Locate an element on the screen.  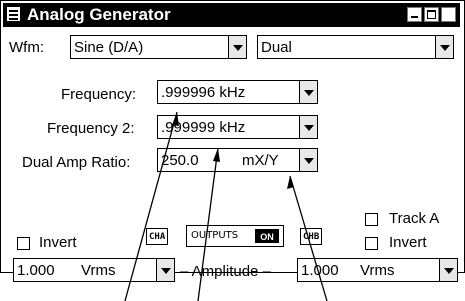
window-title: Analog Generator is located at coordinates (99, 14).